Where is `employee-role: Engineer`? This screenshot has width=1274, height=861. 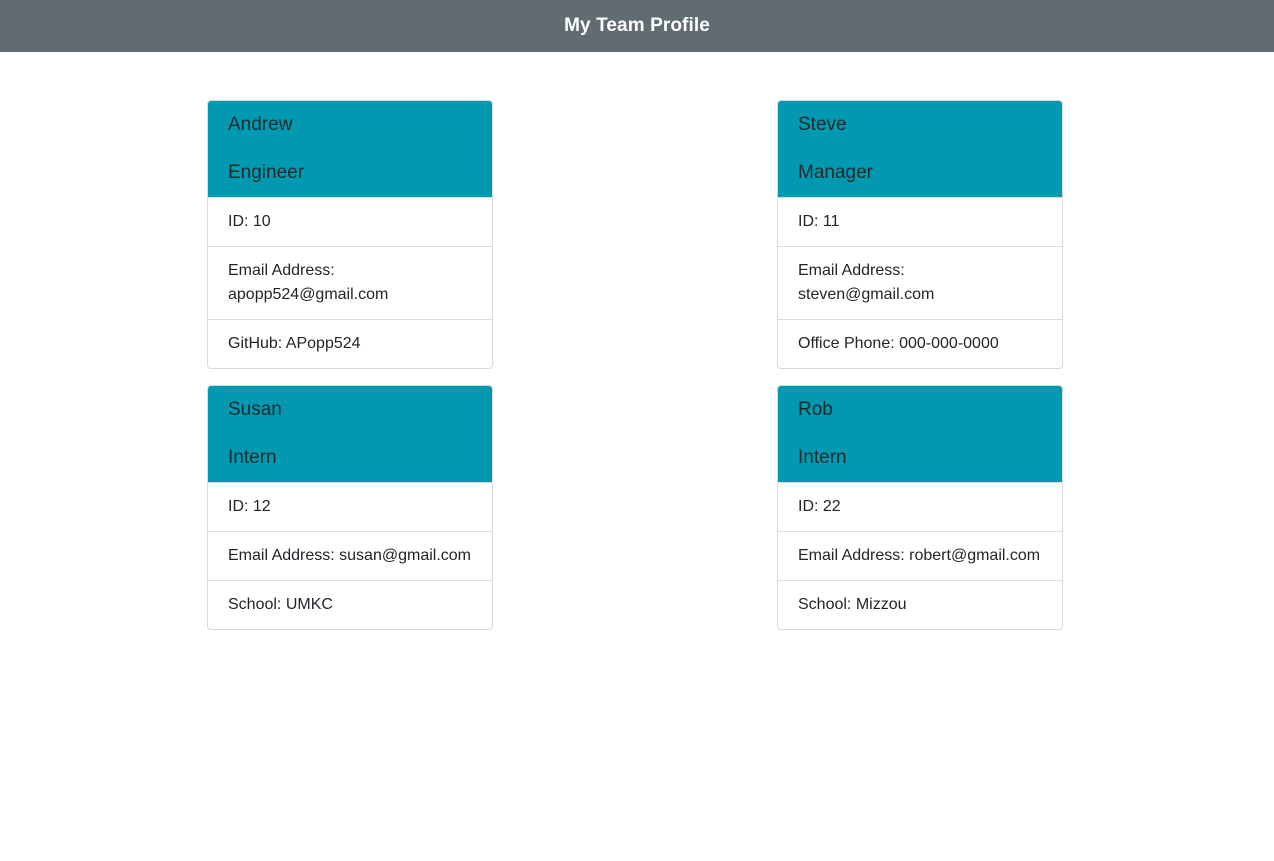
employee-role: Engineer is located at coordinates (266, 172).